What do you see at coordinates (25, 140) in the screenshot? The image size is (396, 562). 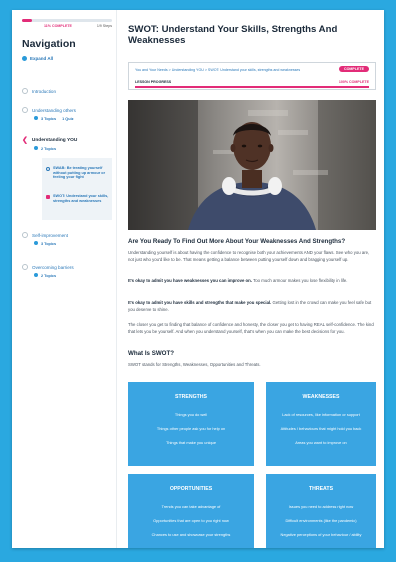 I see `chevron-down-icon: ❮` at bounding box center [25, 140].